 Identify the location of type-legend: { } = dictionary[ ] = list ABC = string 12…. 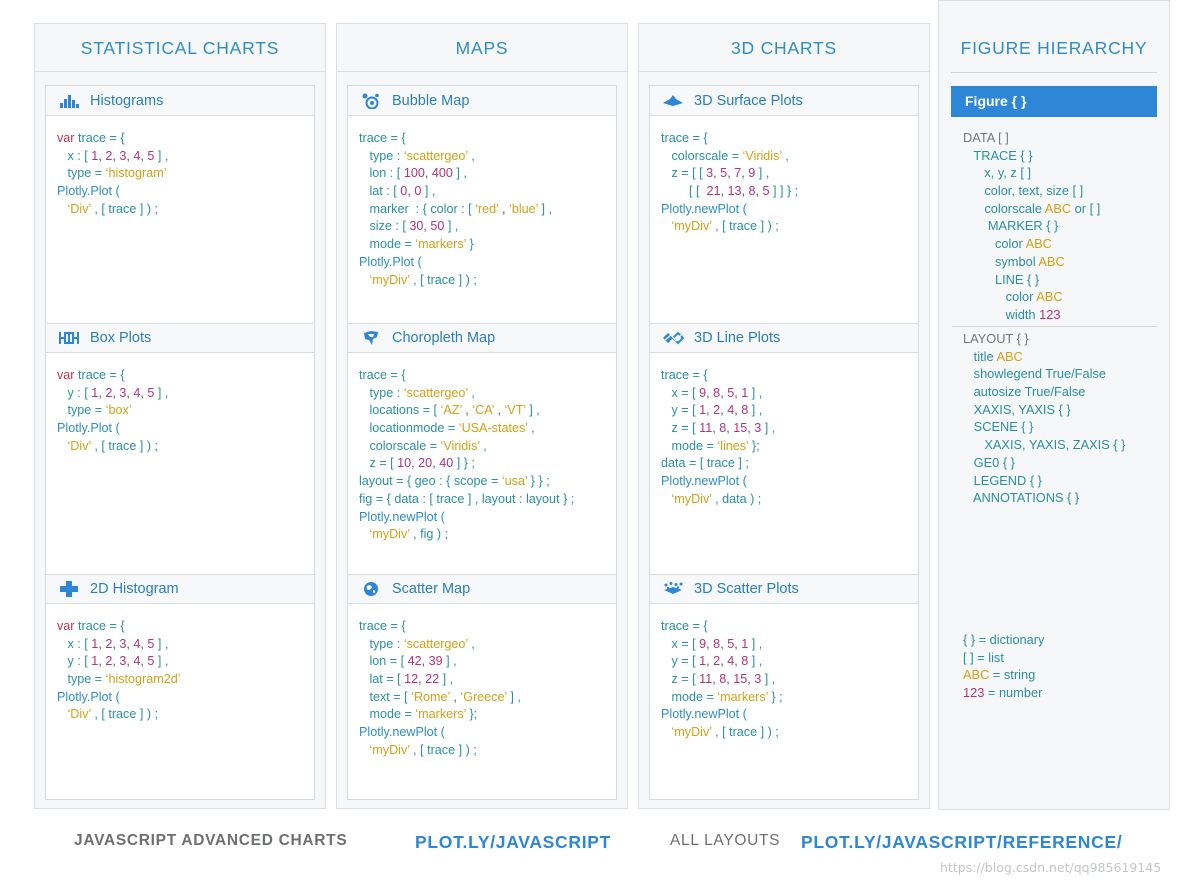
(1003, 666).